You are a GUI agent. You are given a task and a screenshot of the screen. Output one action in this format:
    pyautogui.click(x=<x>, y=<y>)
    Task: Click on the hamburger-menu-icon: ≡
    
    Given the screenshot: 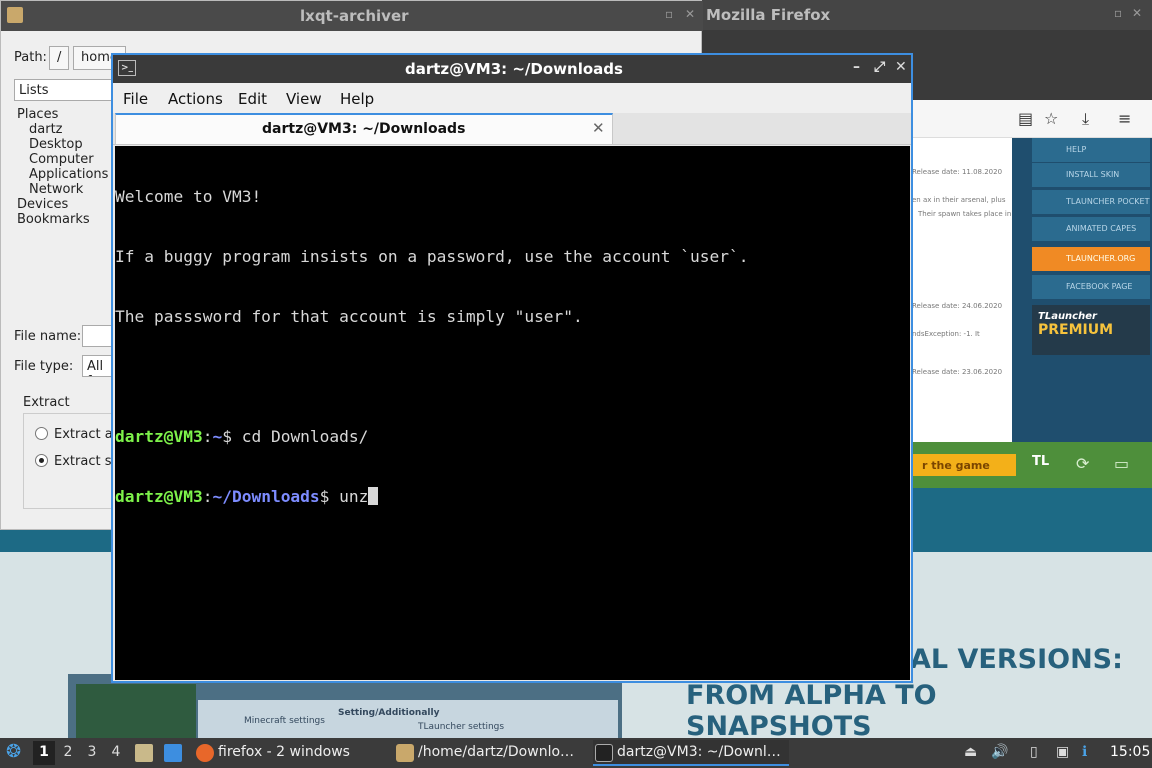 What is the action you would take?
    pyautogui.click(x=1124, y=118)
    